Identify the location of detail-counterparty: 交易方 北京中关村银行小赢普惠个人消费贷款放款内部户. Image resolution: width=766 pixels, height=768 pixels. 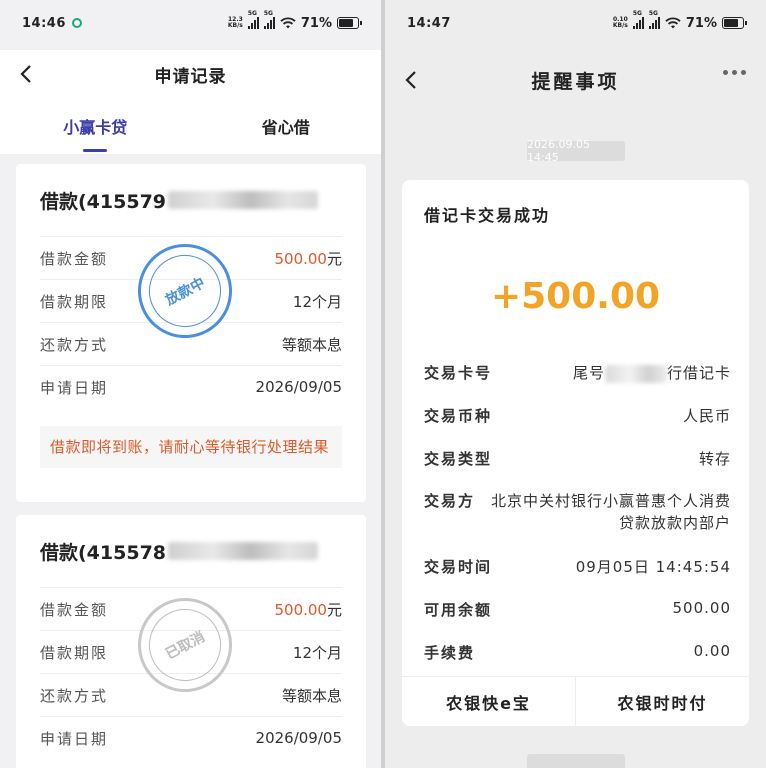
(578, 512).